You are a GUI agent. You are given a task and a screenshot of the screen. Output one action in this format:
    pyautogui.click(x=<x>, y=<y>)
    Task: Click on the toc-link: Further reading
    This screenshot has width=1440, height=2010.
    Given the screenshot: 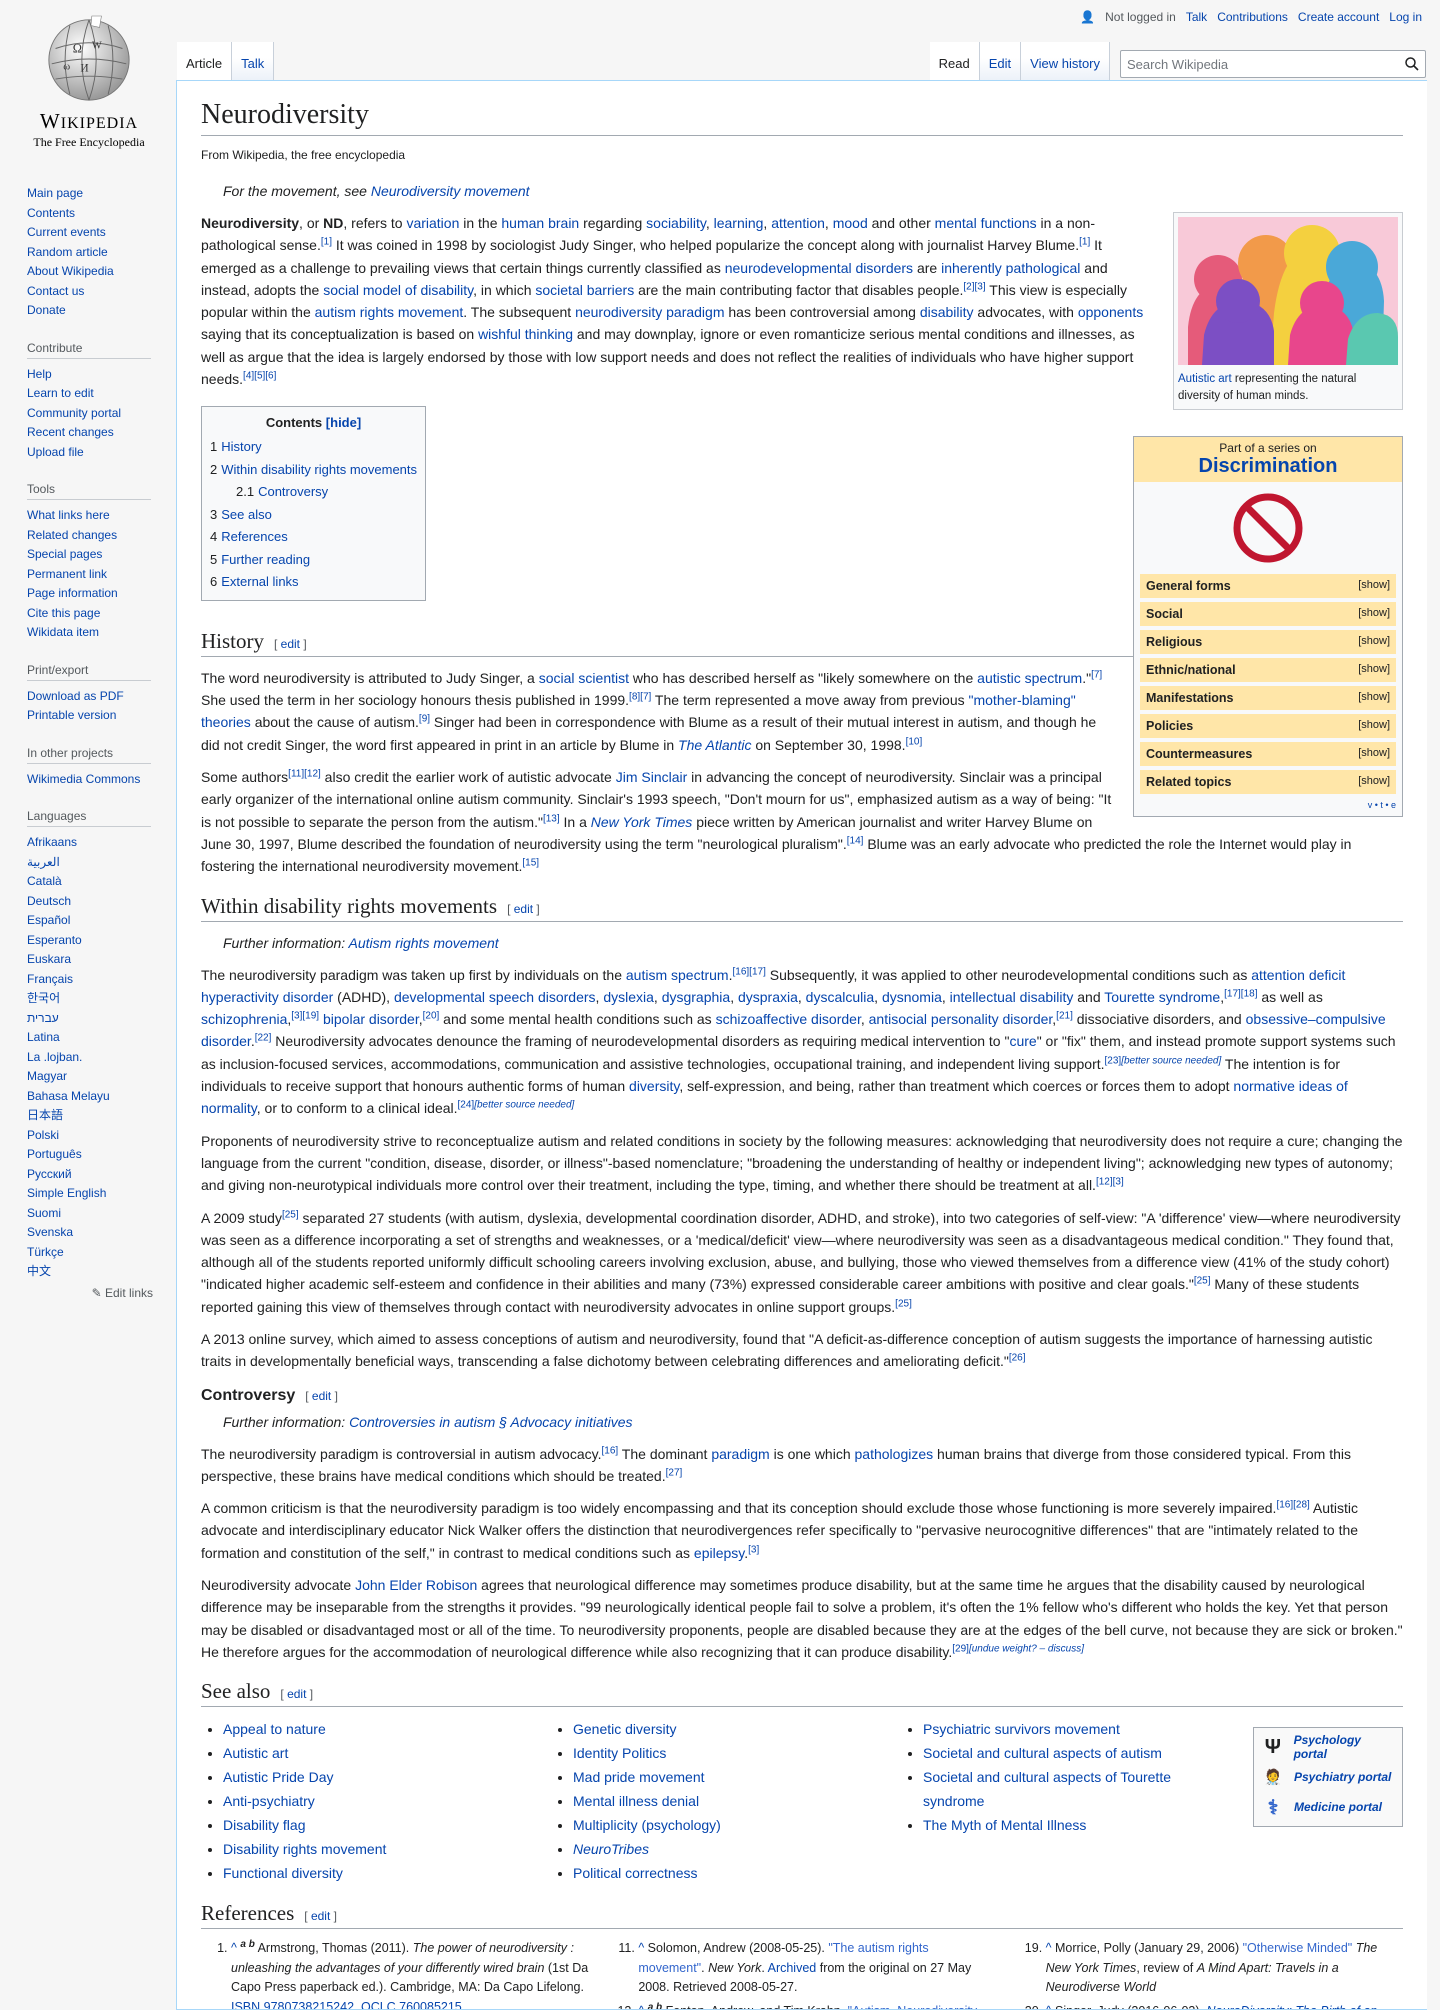 What is the action you would take?
    pyautogui.click(x=265, y=559)
    